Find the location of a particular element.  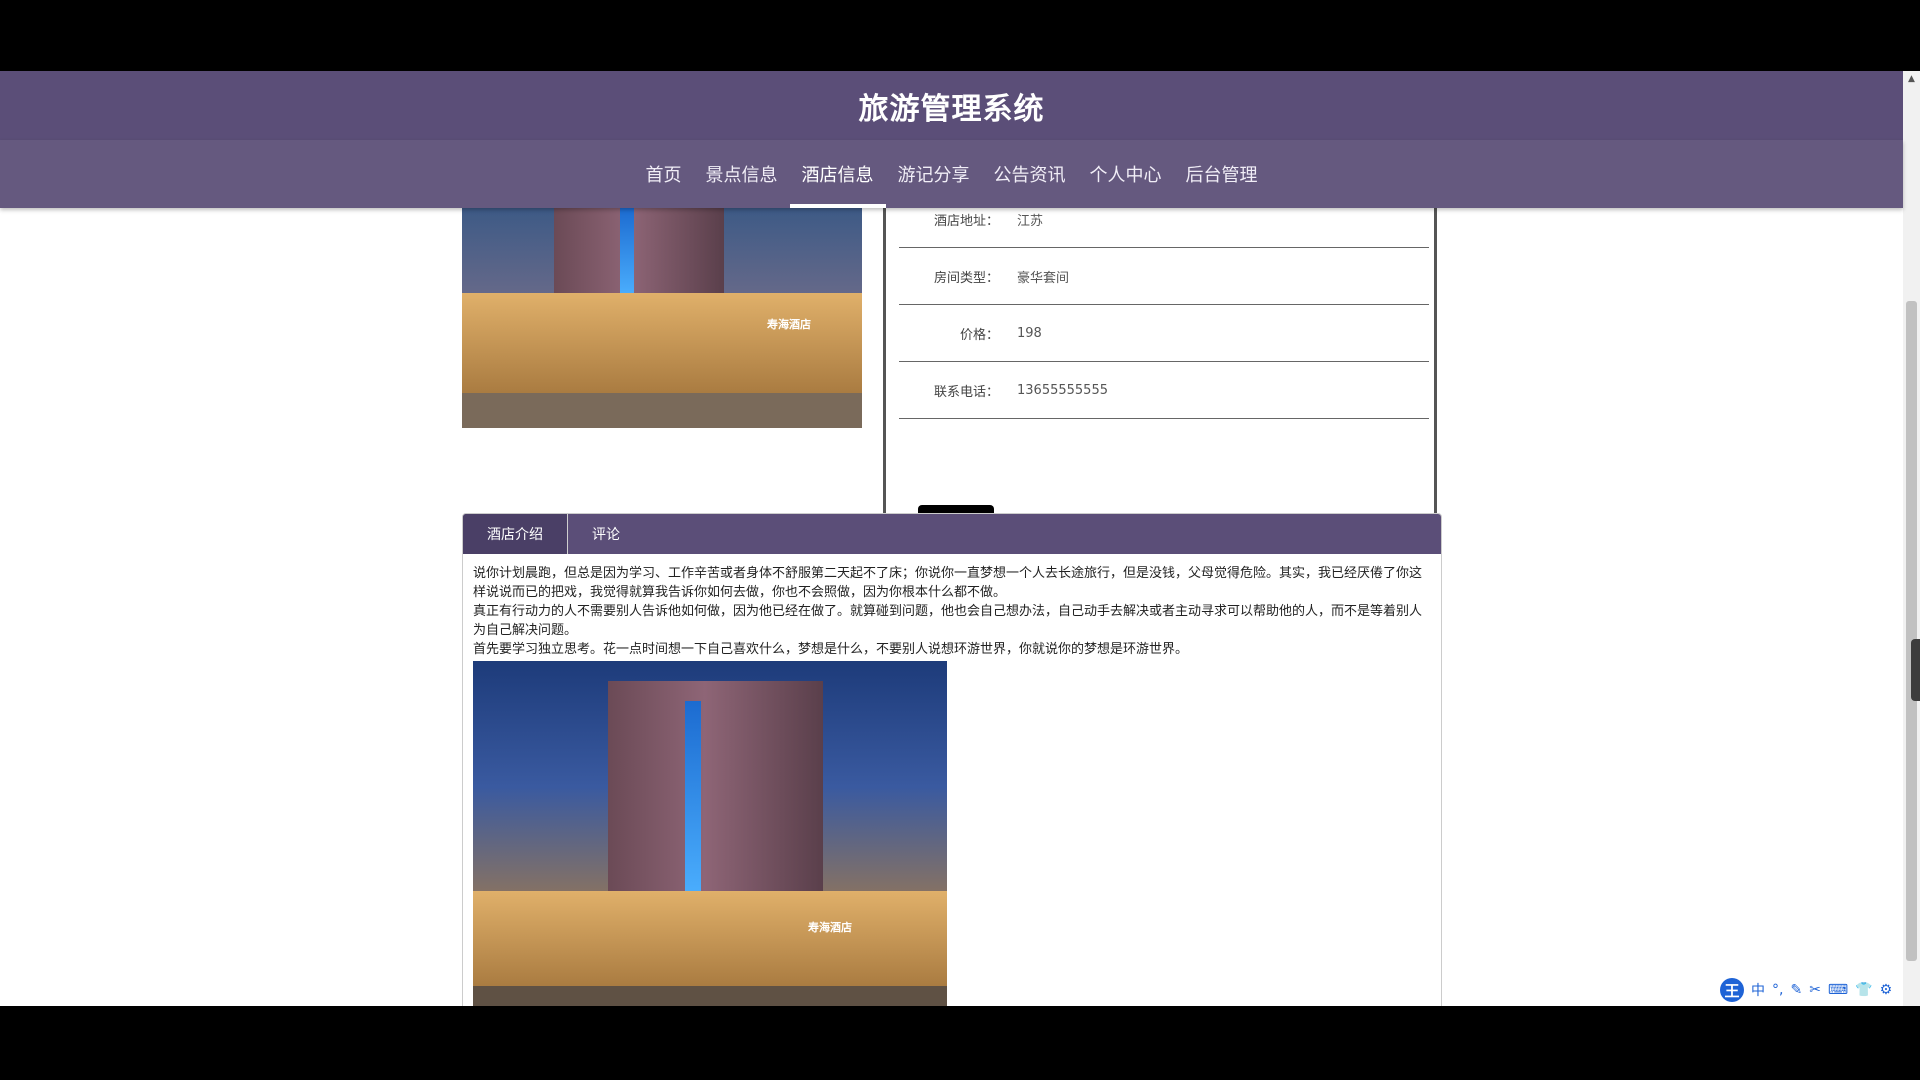

phone-value: 13655555555 is located at coordinates (1062, 390).